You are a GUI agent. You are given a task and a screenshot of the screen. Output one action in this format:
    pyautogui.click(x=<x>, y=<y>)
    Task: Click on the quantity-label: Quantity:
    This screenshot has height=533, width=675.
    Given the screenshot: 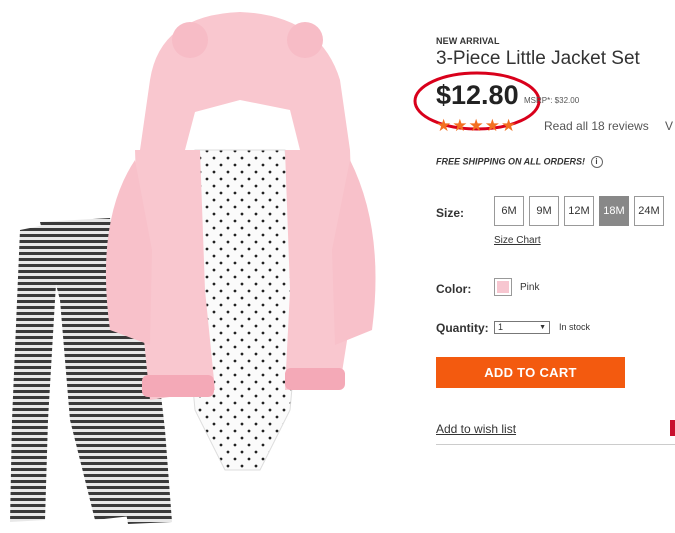 What is the action you would take?
    pyautogui.click(x=462, y=328)
    